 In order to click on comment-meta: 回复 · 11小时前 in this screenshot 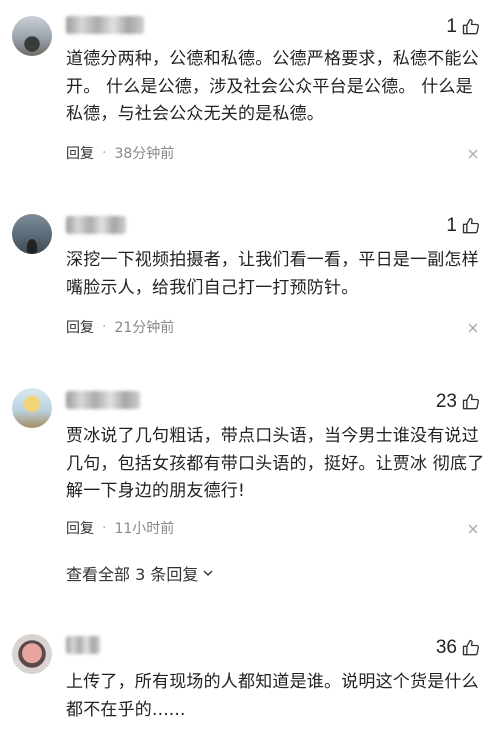, I will do `click(120, 528)`.